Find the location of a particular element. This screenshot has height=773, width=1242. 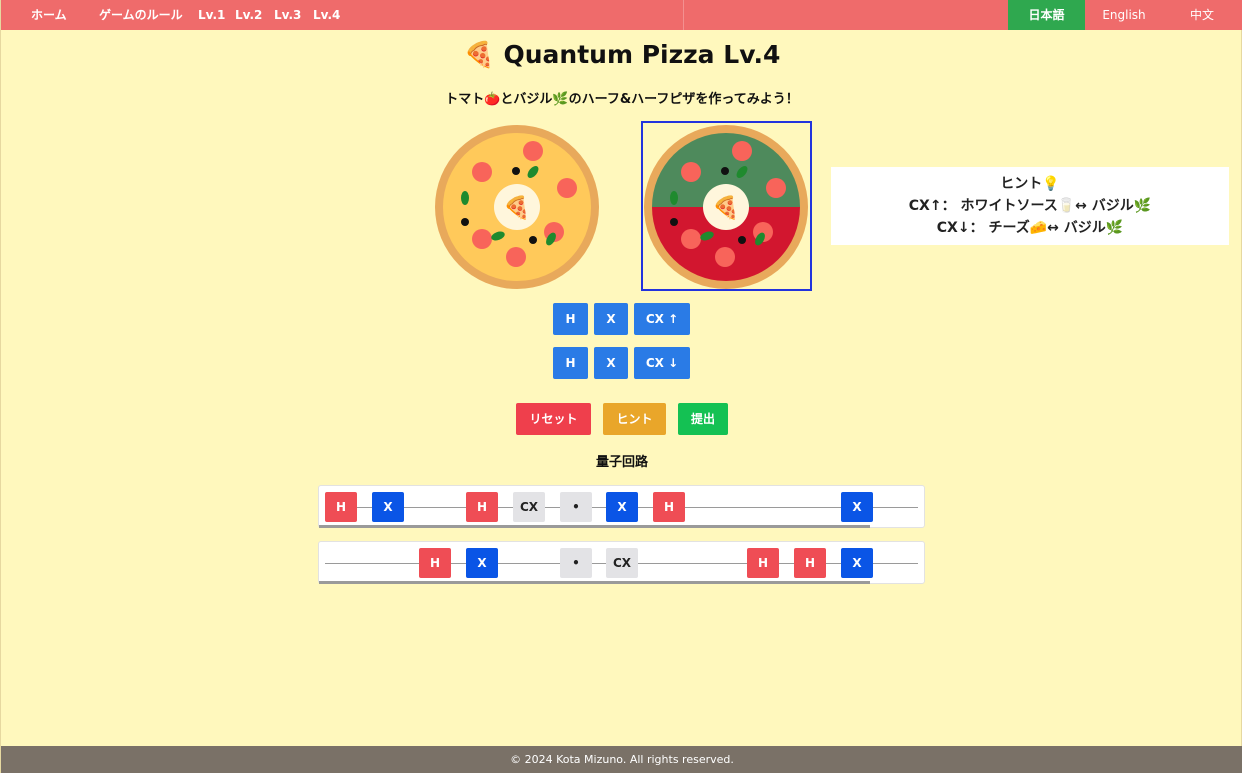

submit-button: 提出 is located at coordinates (703, 419).